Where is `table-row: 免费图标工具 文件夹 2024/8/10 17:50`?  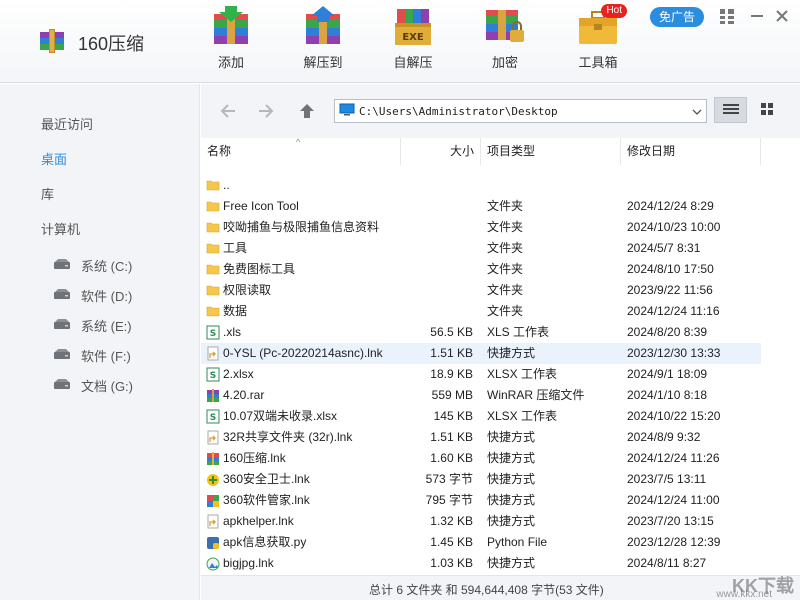
table-row: 免费图标工具 文件夹 2024/8/10 17:50 is located at coordinates (481, 269).